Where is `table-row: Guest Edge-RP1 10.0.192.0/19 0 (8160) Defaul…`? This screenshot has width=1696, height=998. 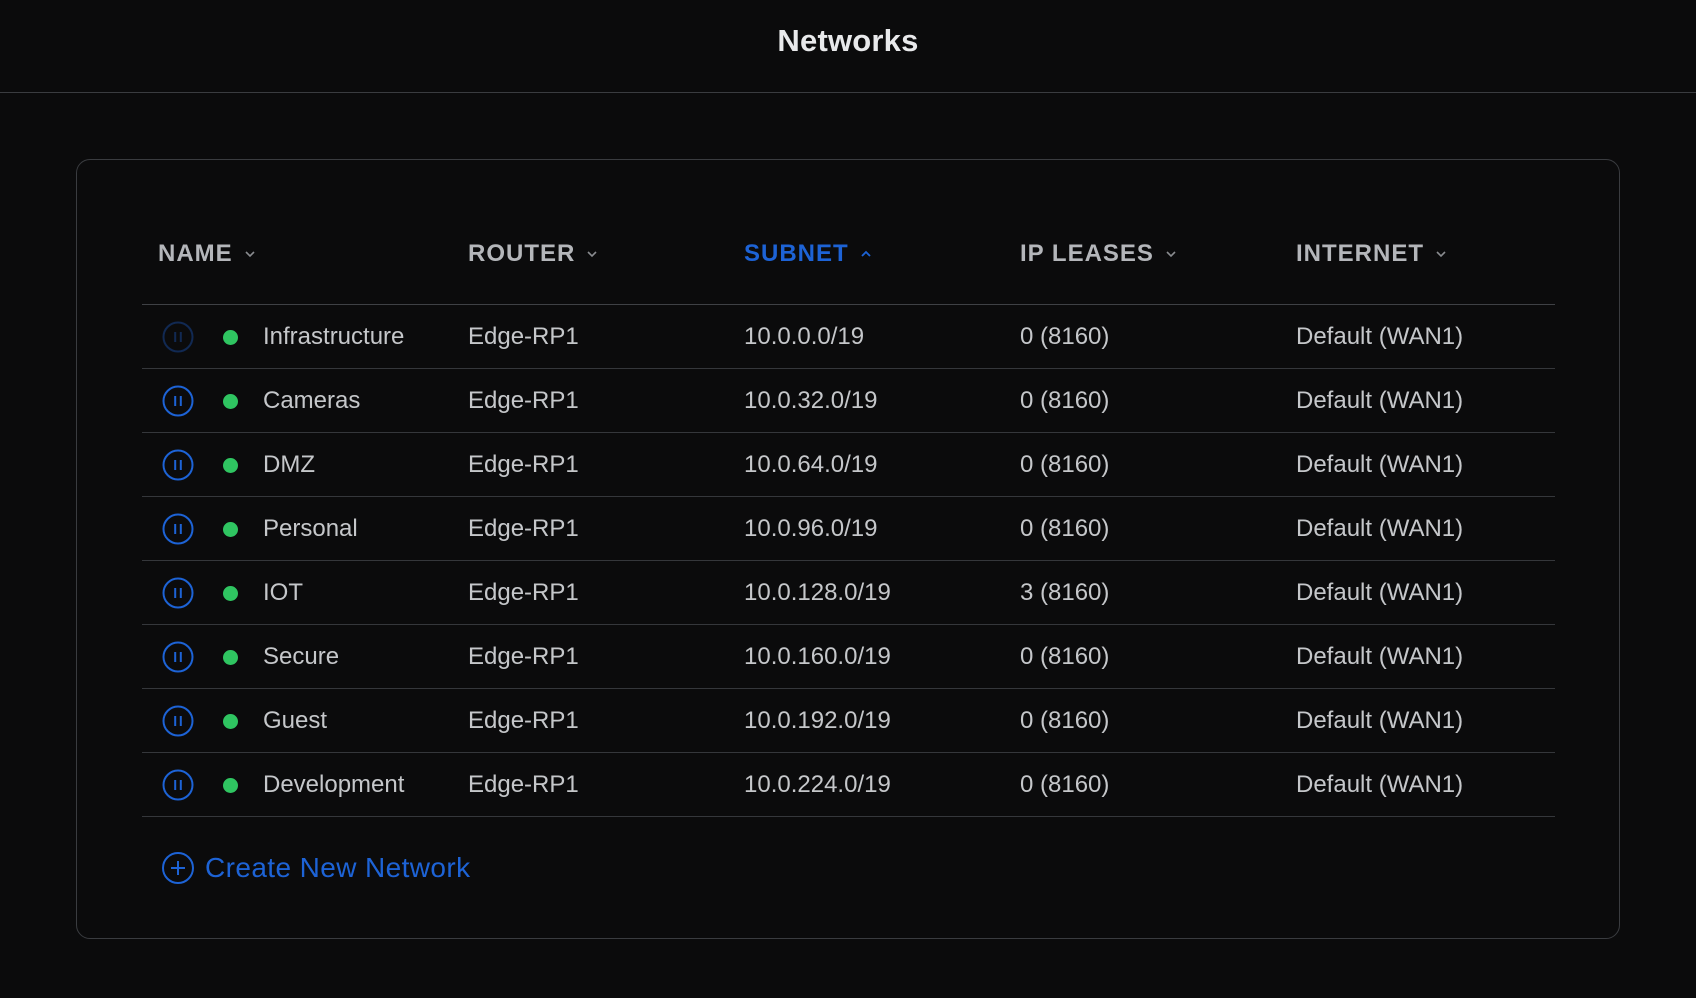 table-row: Guest Edge-RP1 10.0.192.0/19 0 (8160) Defaul… is located at coordinates (848, 721).